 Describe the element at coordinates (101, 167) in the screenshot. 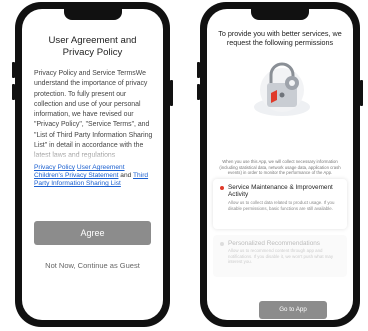

I see `user-agreement-link: User Agreement` at that location.